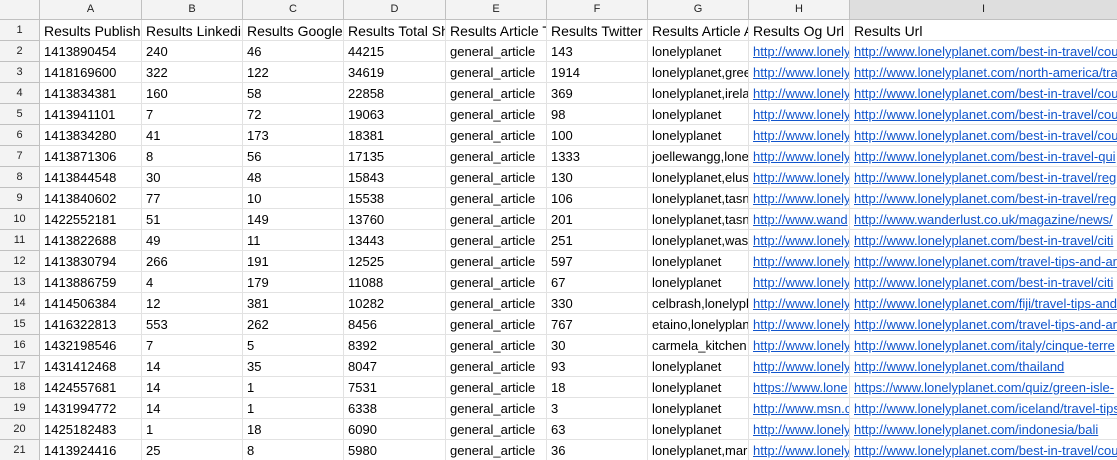 Image resolution: width=1117 pixels, height=460 pixels. I want to click on table-cell: 201, so click(597, 219).